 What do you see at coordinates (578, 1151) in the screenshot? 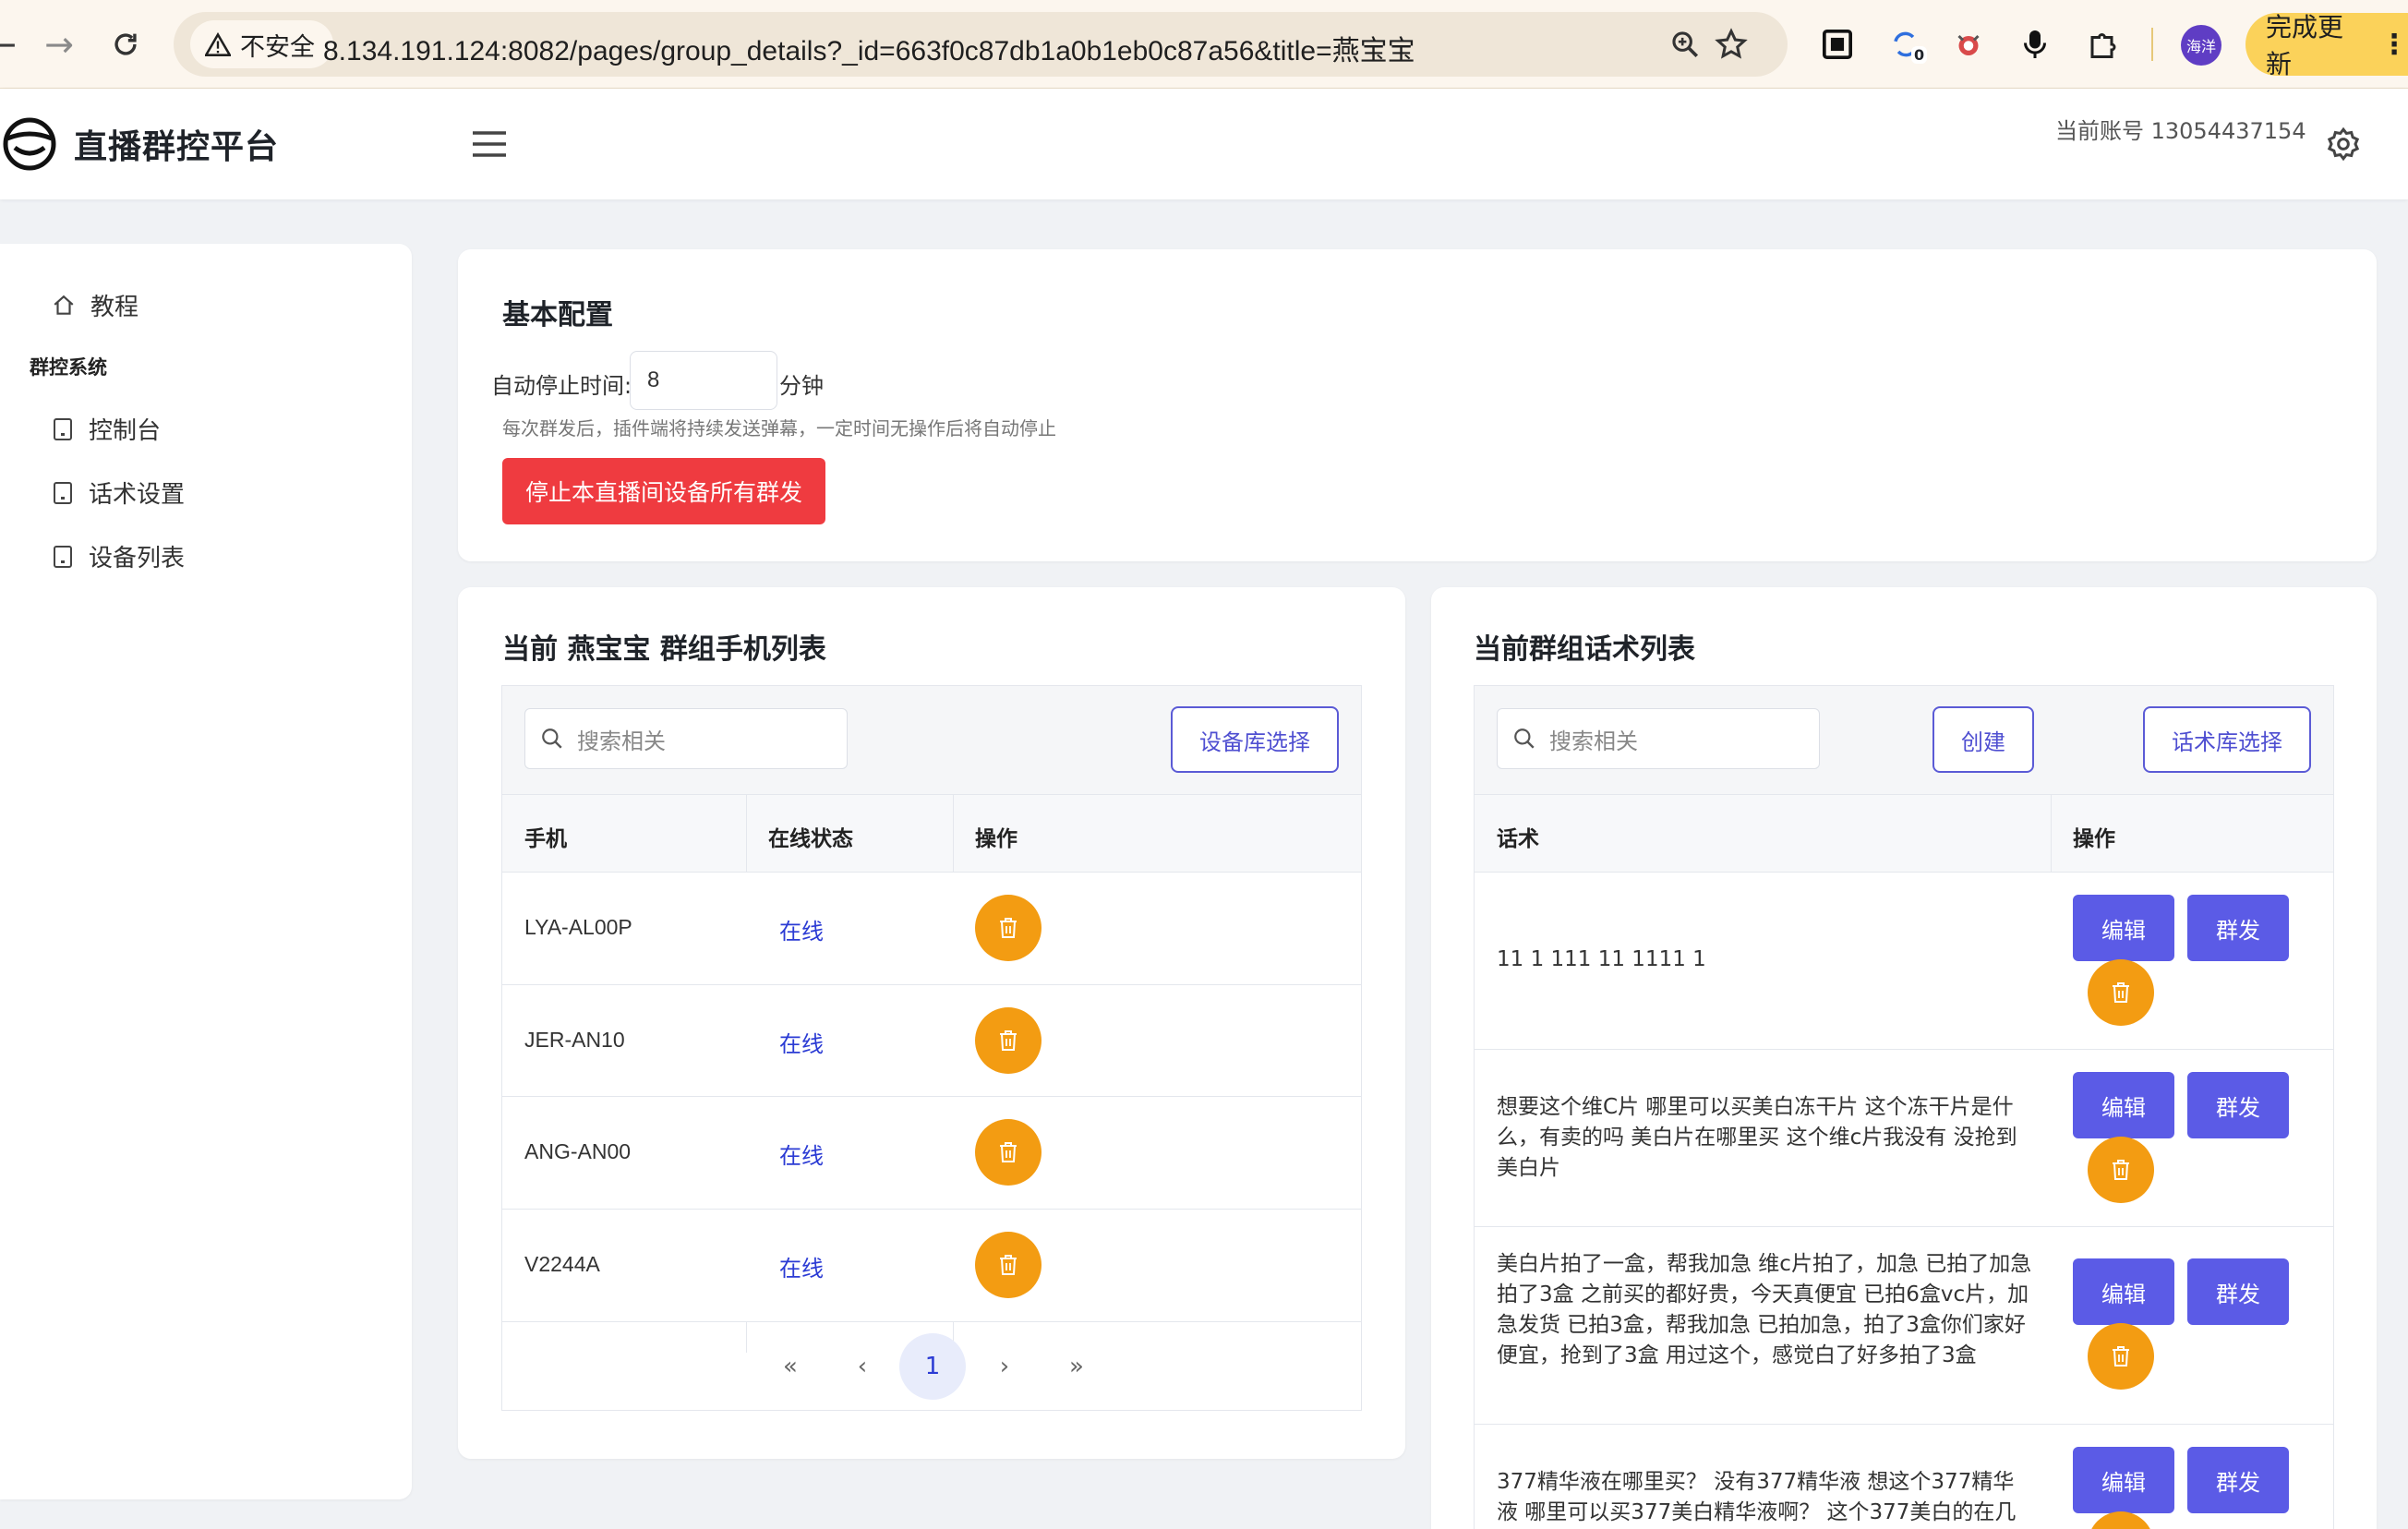
I see `device-phone: ANG-AN00` at bounding box center [578, 1151].